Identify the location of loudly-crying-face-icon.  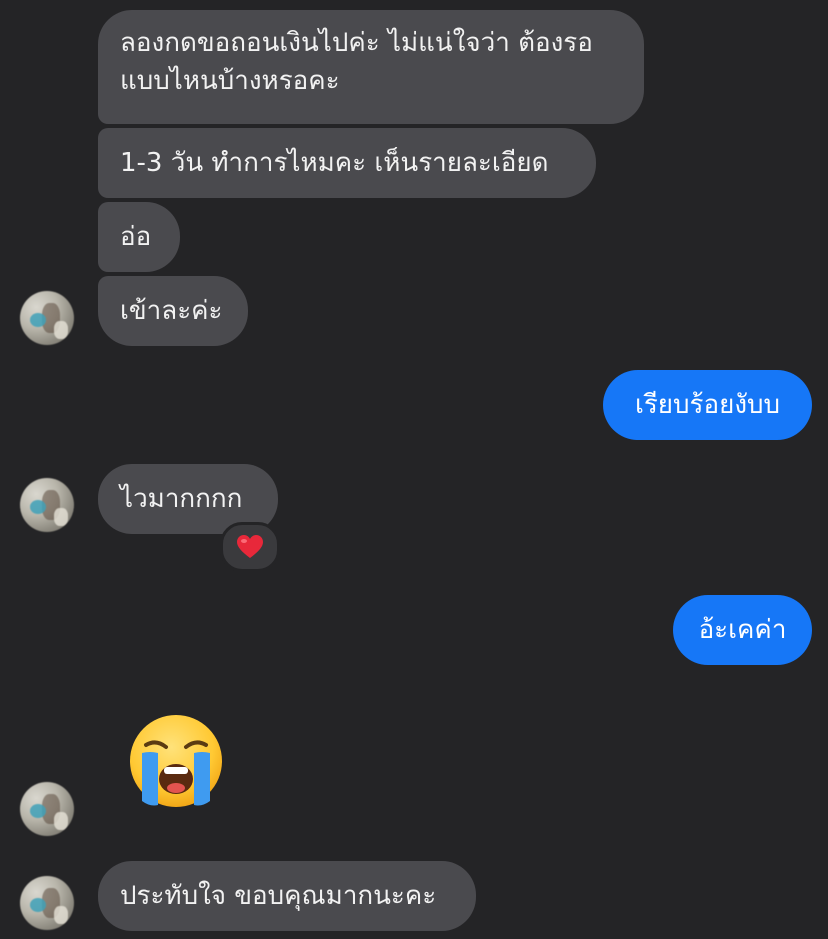
(176, 761).